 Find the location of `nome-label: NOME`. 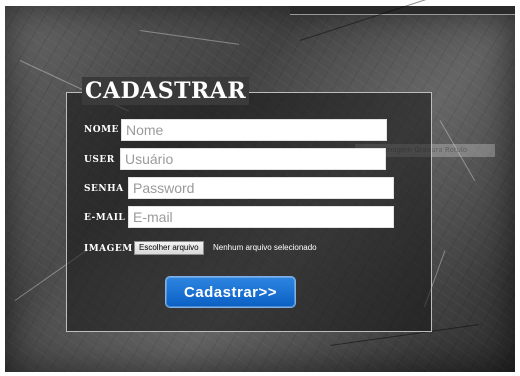

nome-label: NOME is located at coordinates (101, 130).